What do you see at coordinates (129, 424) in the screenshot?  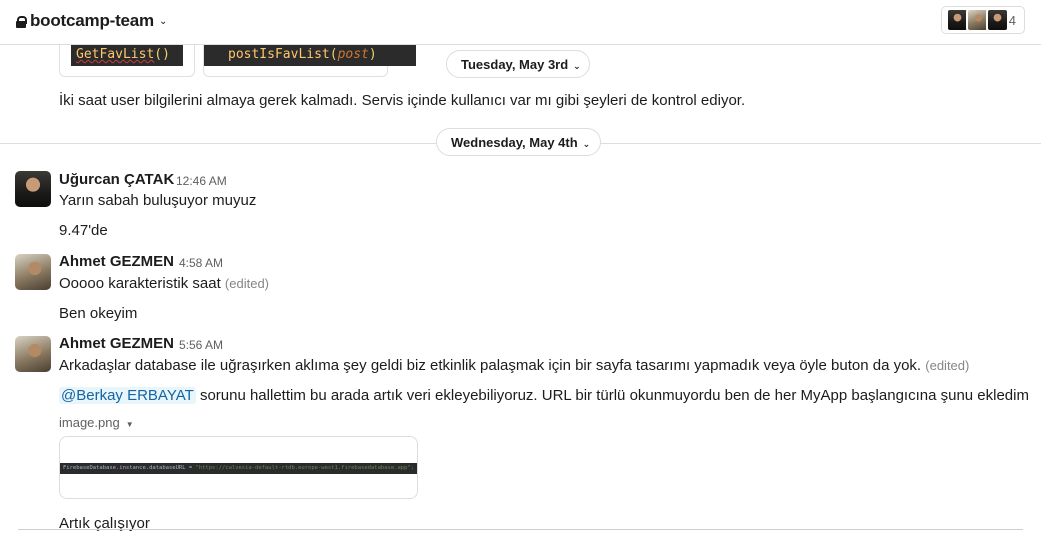 I see `caret-down-icon: ▼` at bounding box center [129, 424].